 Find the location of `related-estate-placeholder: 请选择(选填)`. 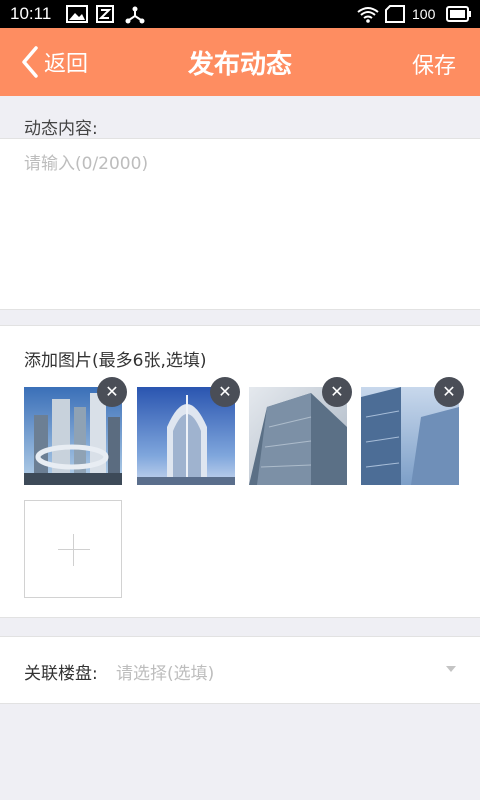

related-estate-placeholder: 请选择(选填) is located at coordinates (165, 674).